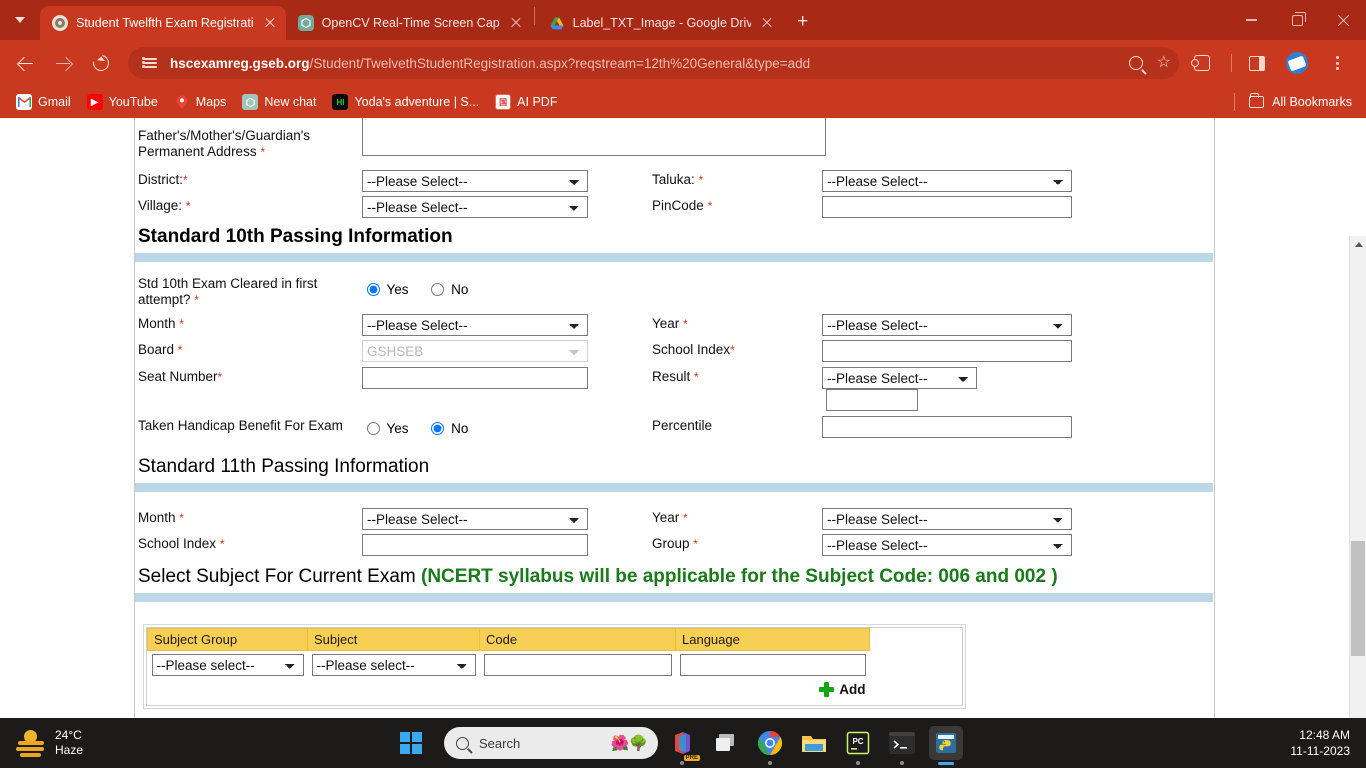 The image size is (1366, 768). Describe the element at coordinates (770, 745) in the screenshot. I see `chrome-icon` at that location.